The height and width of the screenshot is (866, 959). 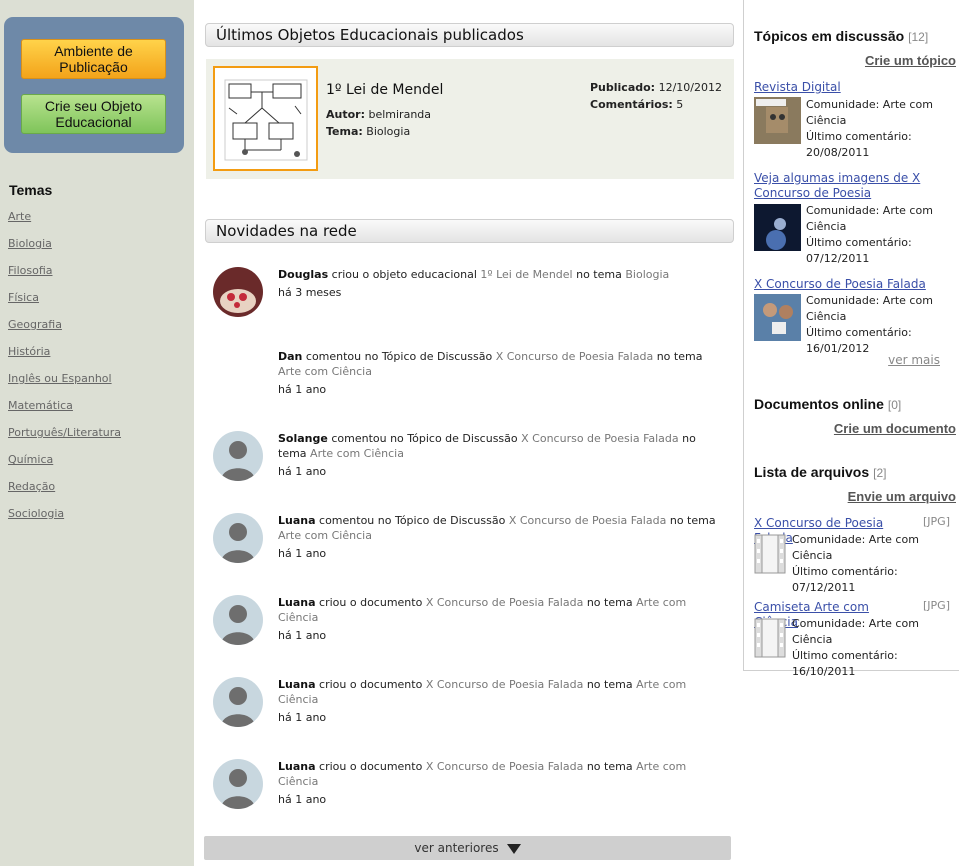 I want to click on triangle-down-icon, so click(x=513, y=848).